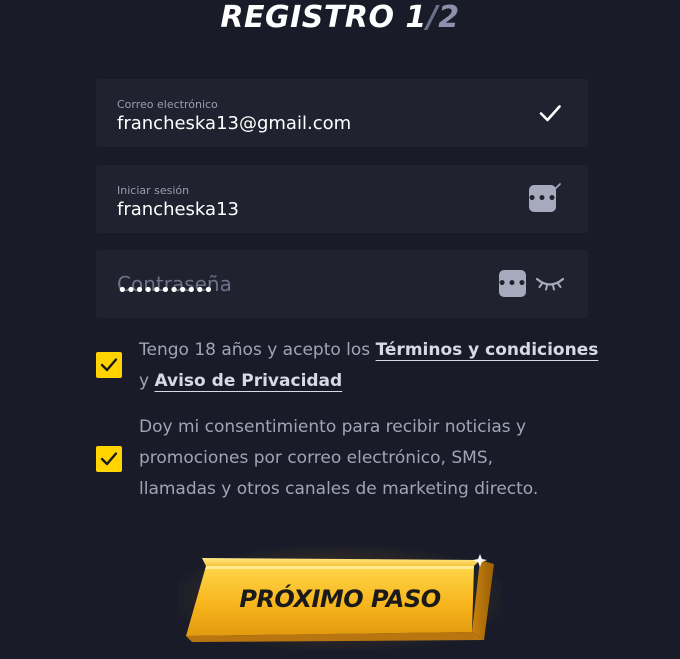 This screenshot has width=680, height=659. Describe the element at coordinates (153, 190) in the screenshot. I see `login-label: Iniciar sesión` at that location.